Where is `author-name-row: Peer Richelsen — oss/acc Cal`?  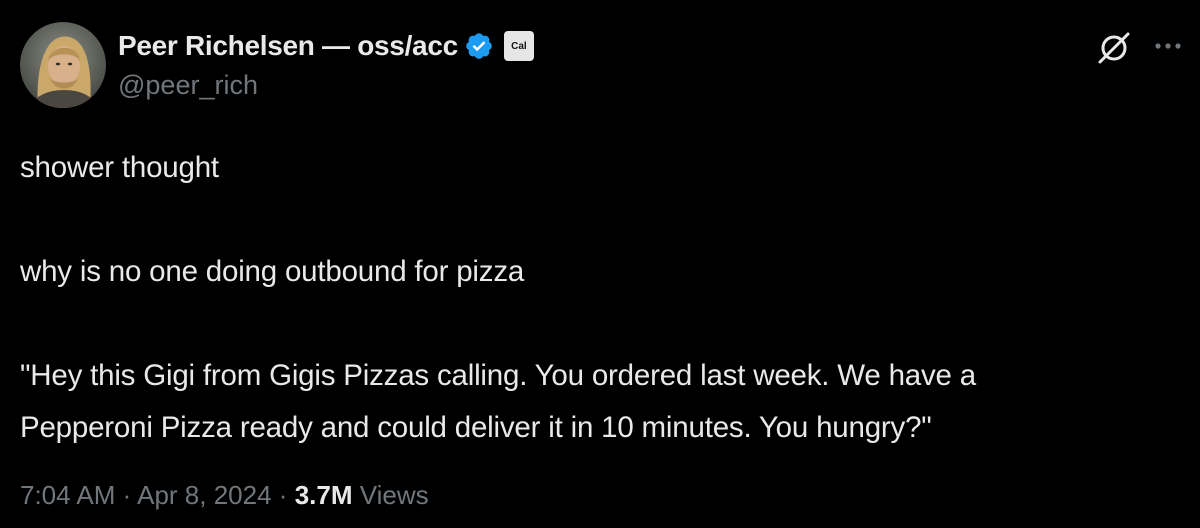 author-name-row: Peer Richelsen — oss/acc Cal is located at coordinates (326, 46).